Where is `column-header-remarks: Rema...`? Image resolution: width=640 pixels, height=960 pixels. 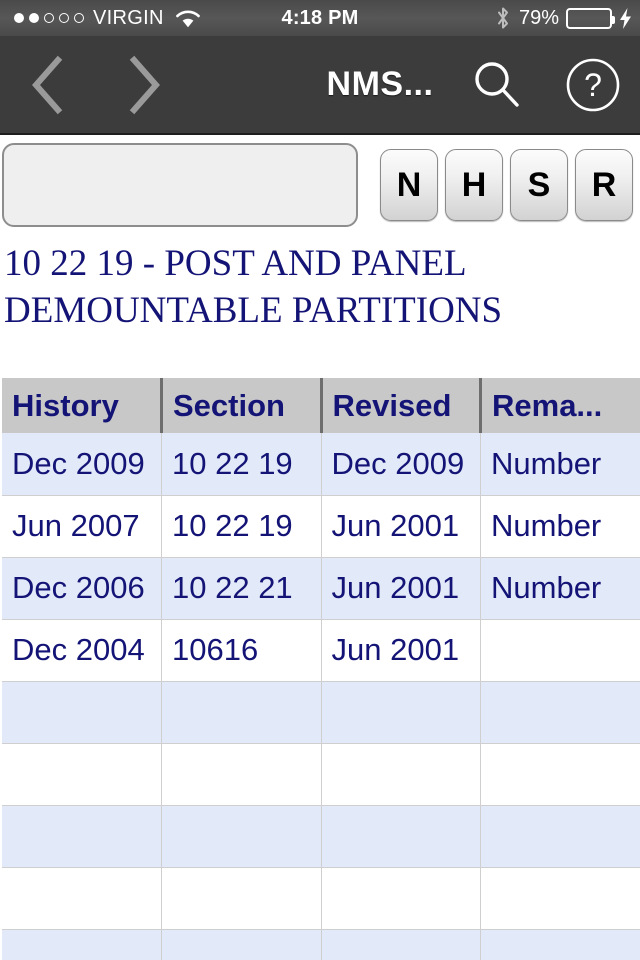 column-header-remarks: Rema... is located at coordinates (560, 405).